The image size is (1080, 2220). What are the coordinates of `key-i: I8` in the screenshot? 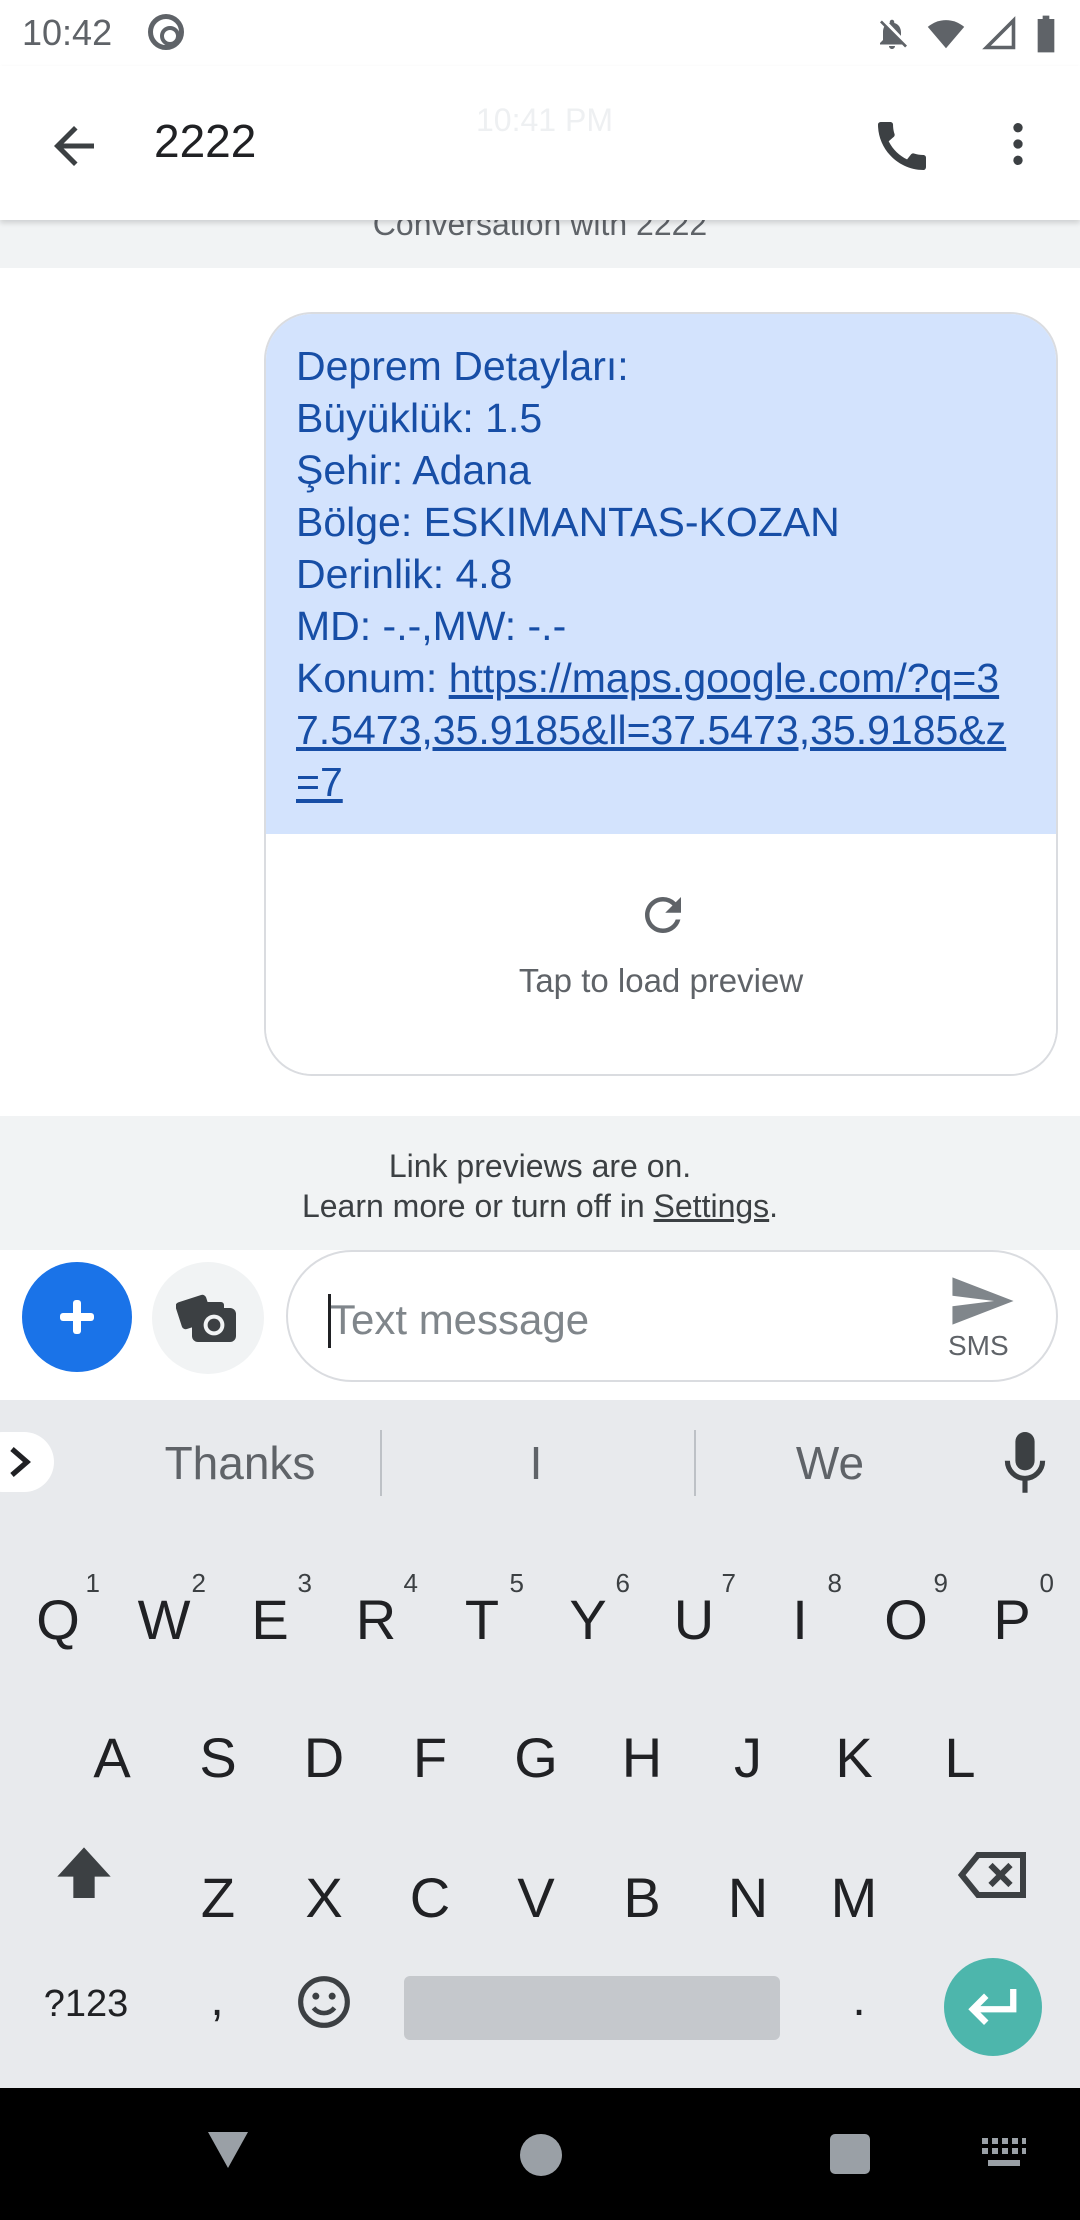 It's located at (800, 1620).